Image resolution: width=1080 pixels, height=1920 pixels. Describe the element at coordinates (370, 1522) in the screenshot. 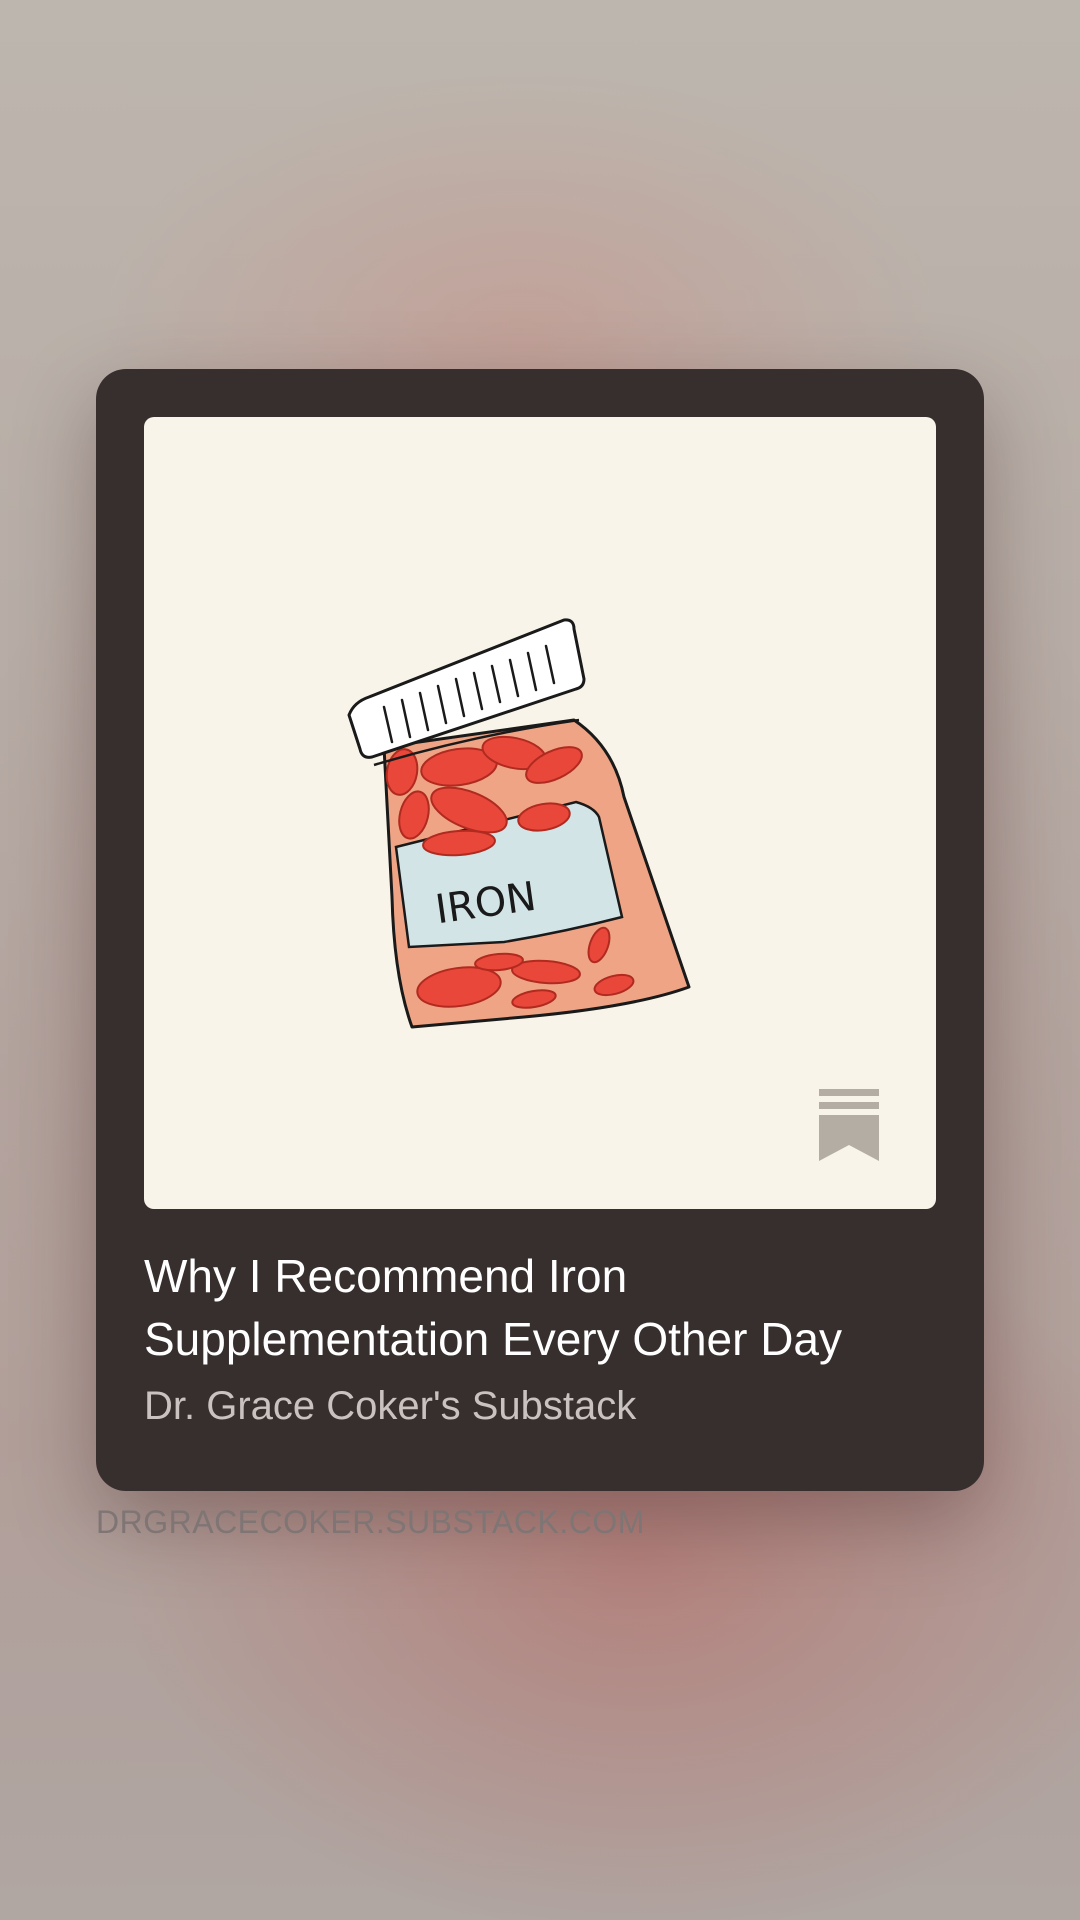

I see `link-domain: DRGRACECOKER.SUBSTACK.COM` at that location.